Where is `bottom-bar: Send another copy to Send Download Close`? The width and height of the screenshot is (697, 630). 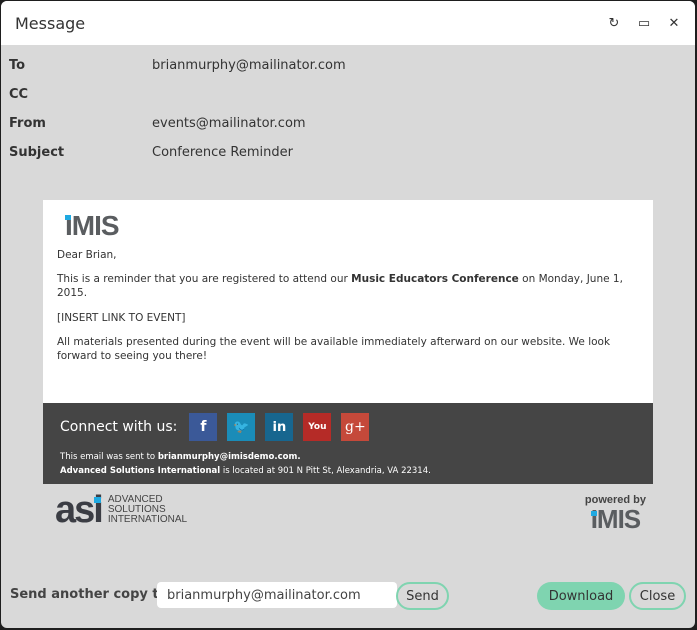
bottom-bar: Send another copy to Send Download Close is located at coordinates (348, 598).